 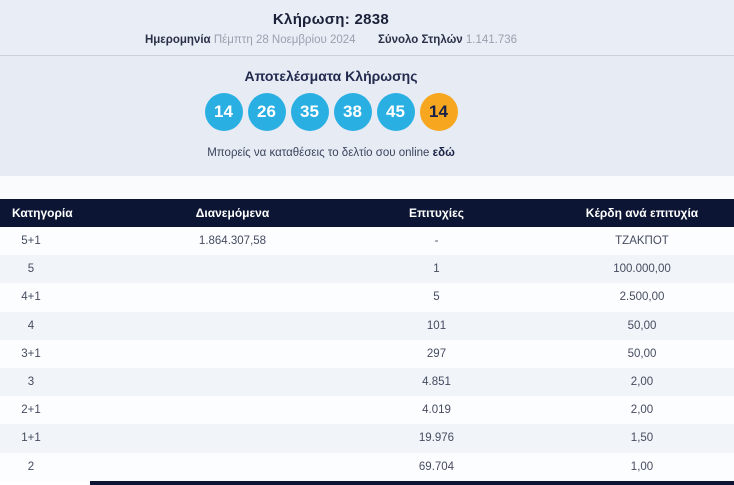 What do you see at coordinates (436, 353) in the screenshot?
I see `cell-winners: 297` at bounding box center [436, 353].